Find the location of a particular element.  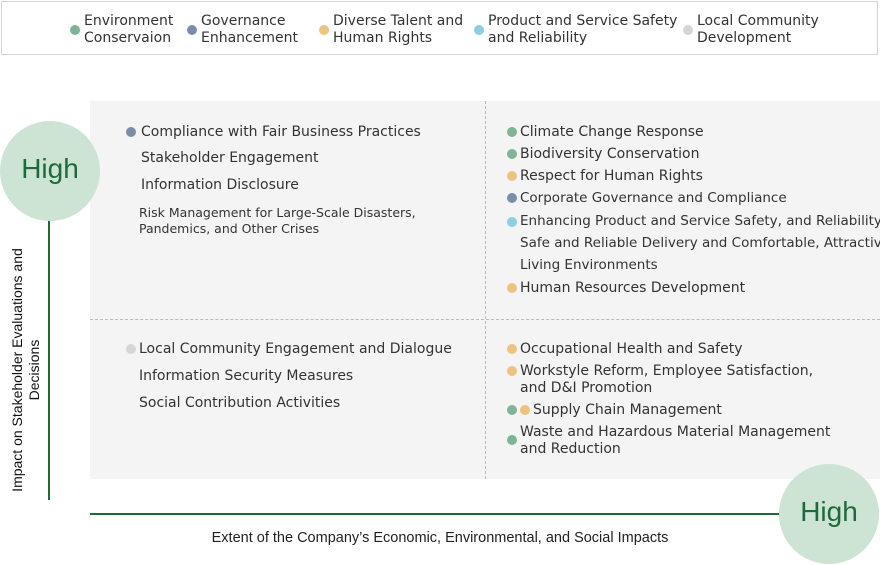

x-high-circle: High is located at coordinates (829, 514).